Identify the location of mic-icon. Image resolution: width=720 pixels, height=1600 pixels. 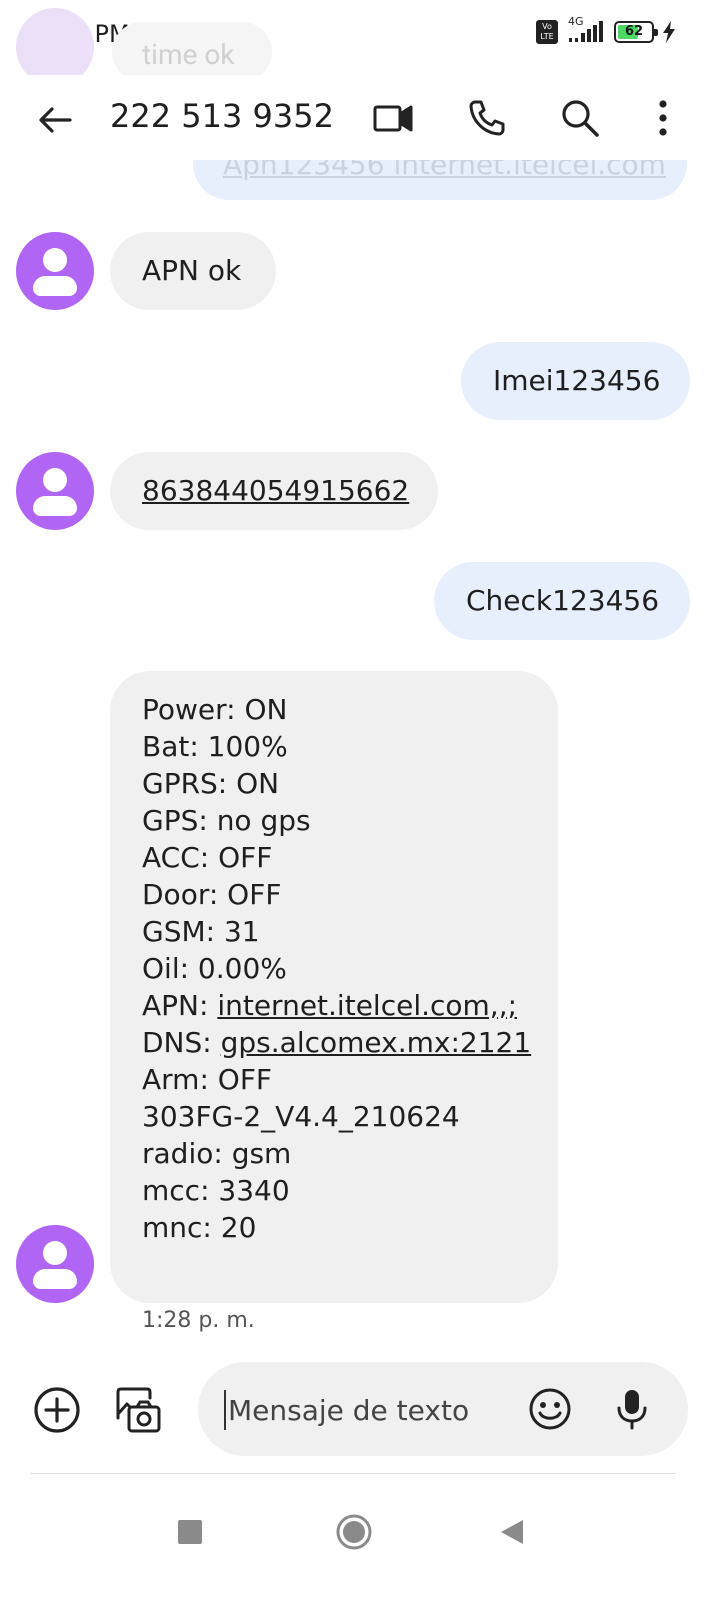
(632, 1409).